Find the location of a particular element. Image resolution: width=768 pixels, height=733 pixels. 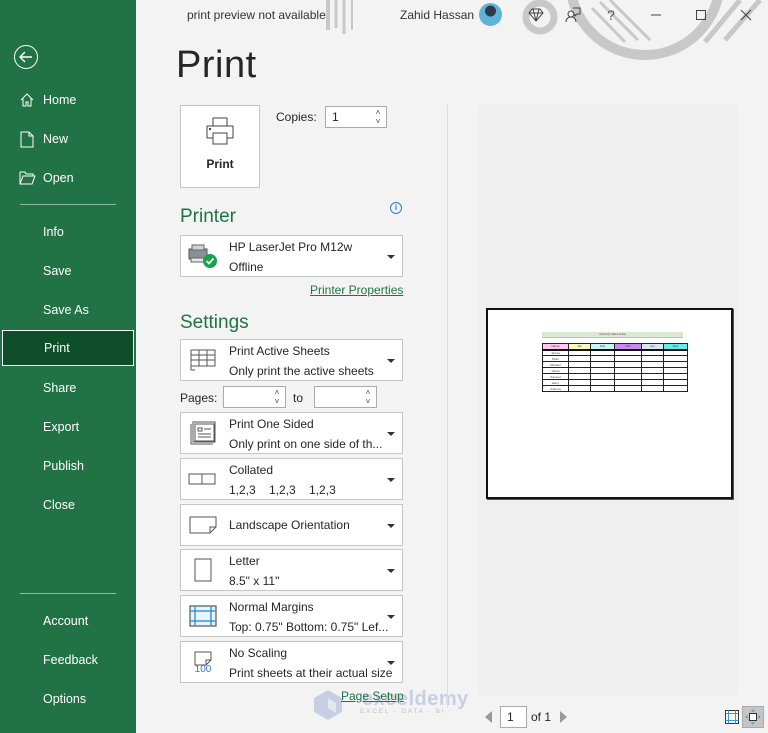

close-icon is located at coordinates (746, 15).